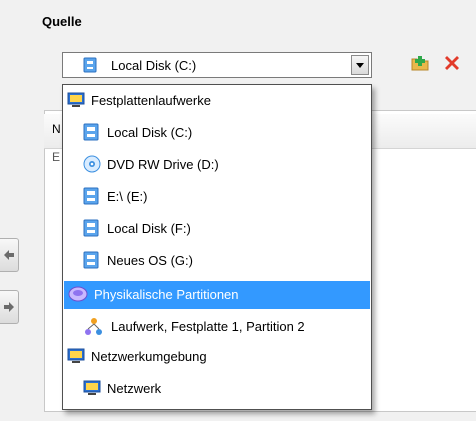 The height and width of the screenshot is (421, 476). What do you see at coordinates (78, 299) in the screenshot?
I see `partition-icon` at bounding box center [78, 299].